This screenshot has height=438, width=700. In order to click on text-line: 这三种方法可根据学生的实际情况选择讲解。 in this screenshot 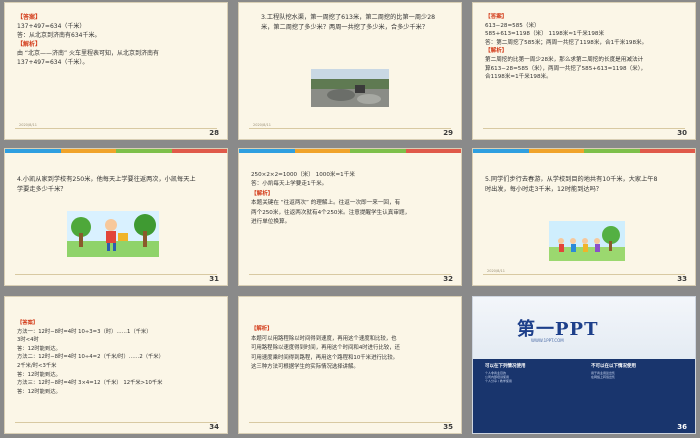, I will do `click(305, 367)`.